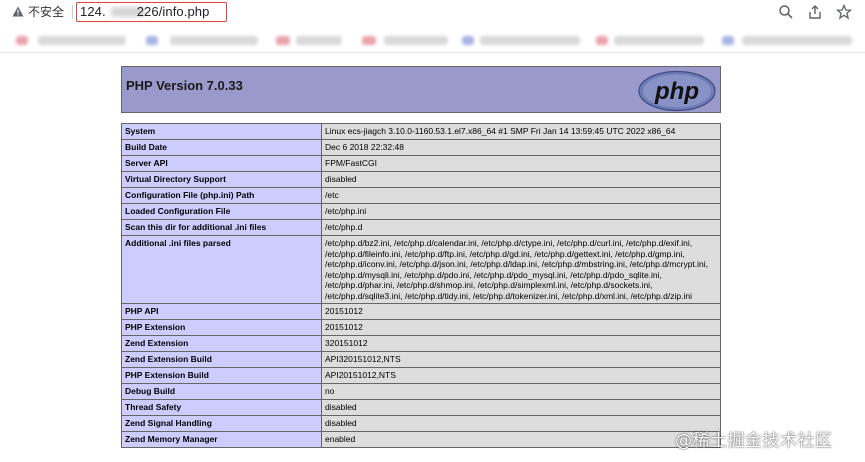  I want to click on row-key: Build Date, so click(221, 147).